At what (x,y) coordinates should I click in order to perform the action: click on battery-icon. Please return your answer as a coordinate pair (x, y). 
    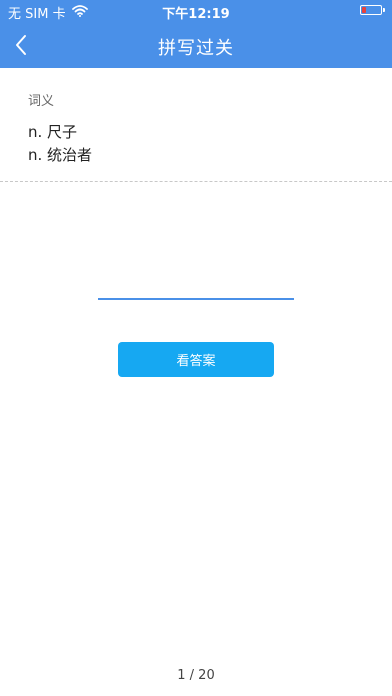
    Looking at the image, I should click on (372, 10).